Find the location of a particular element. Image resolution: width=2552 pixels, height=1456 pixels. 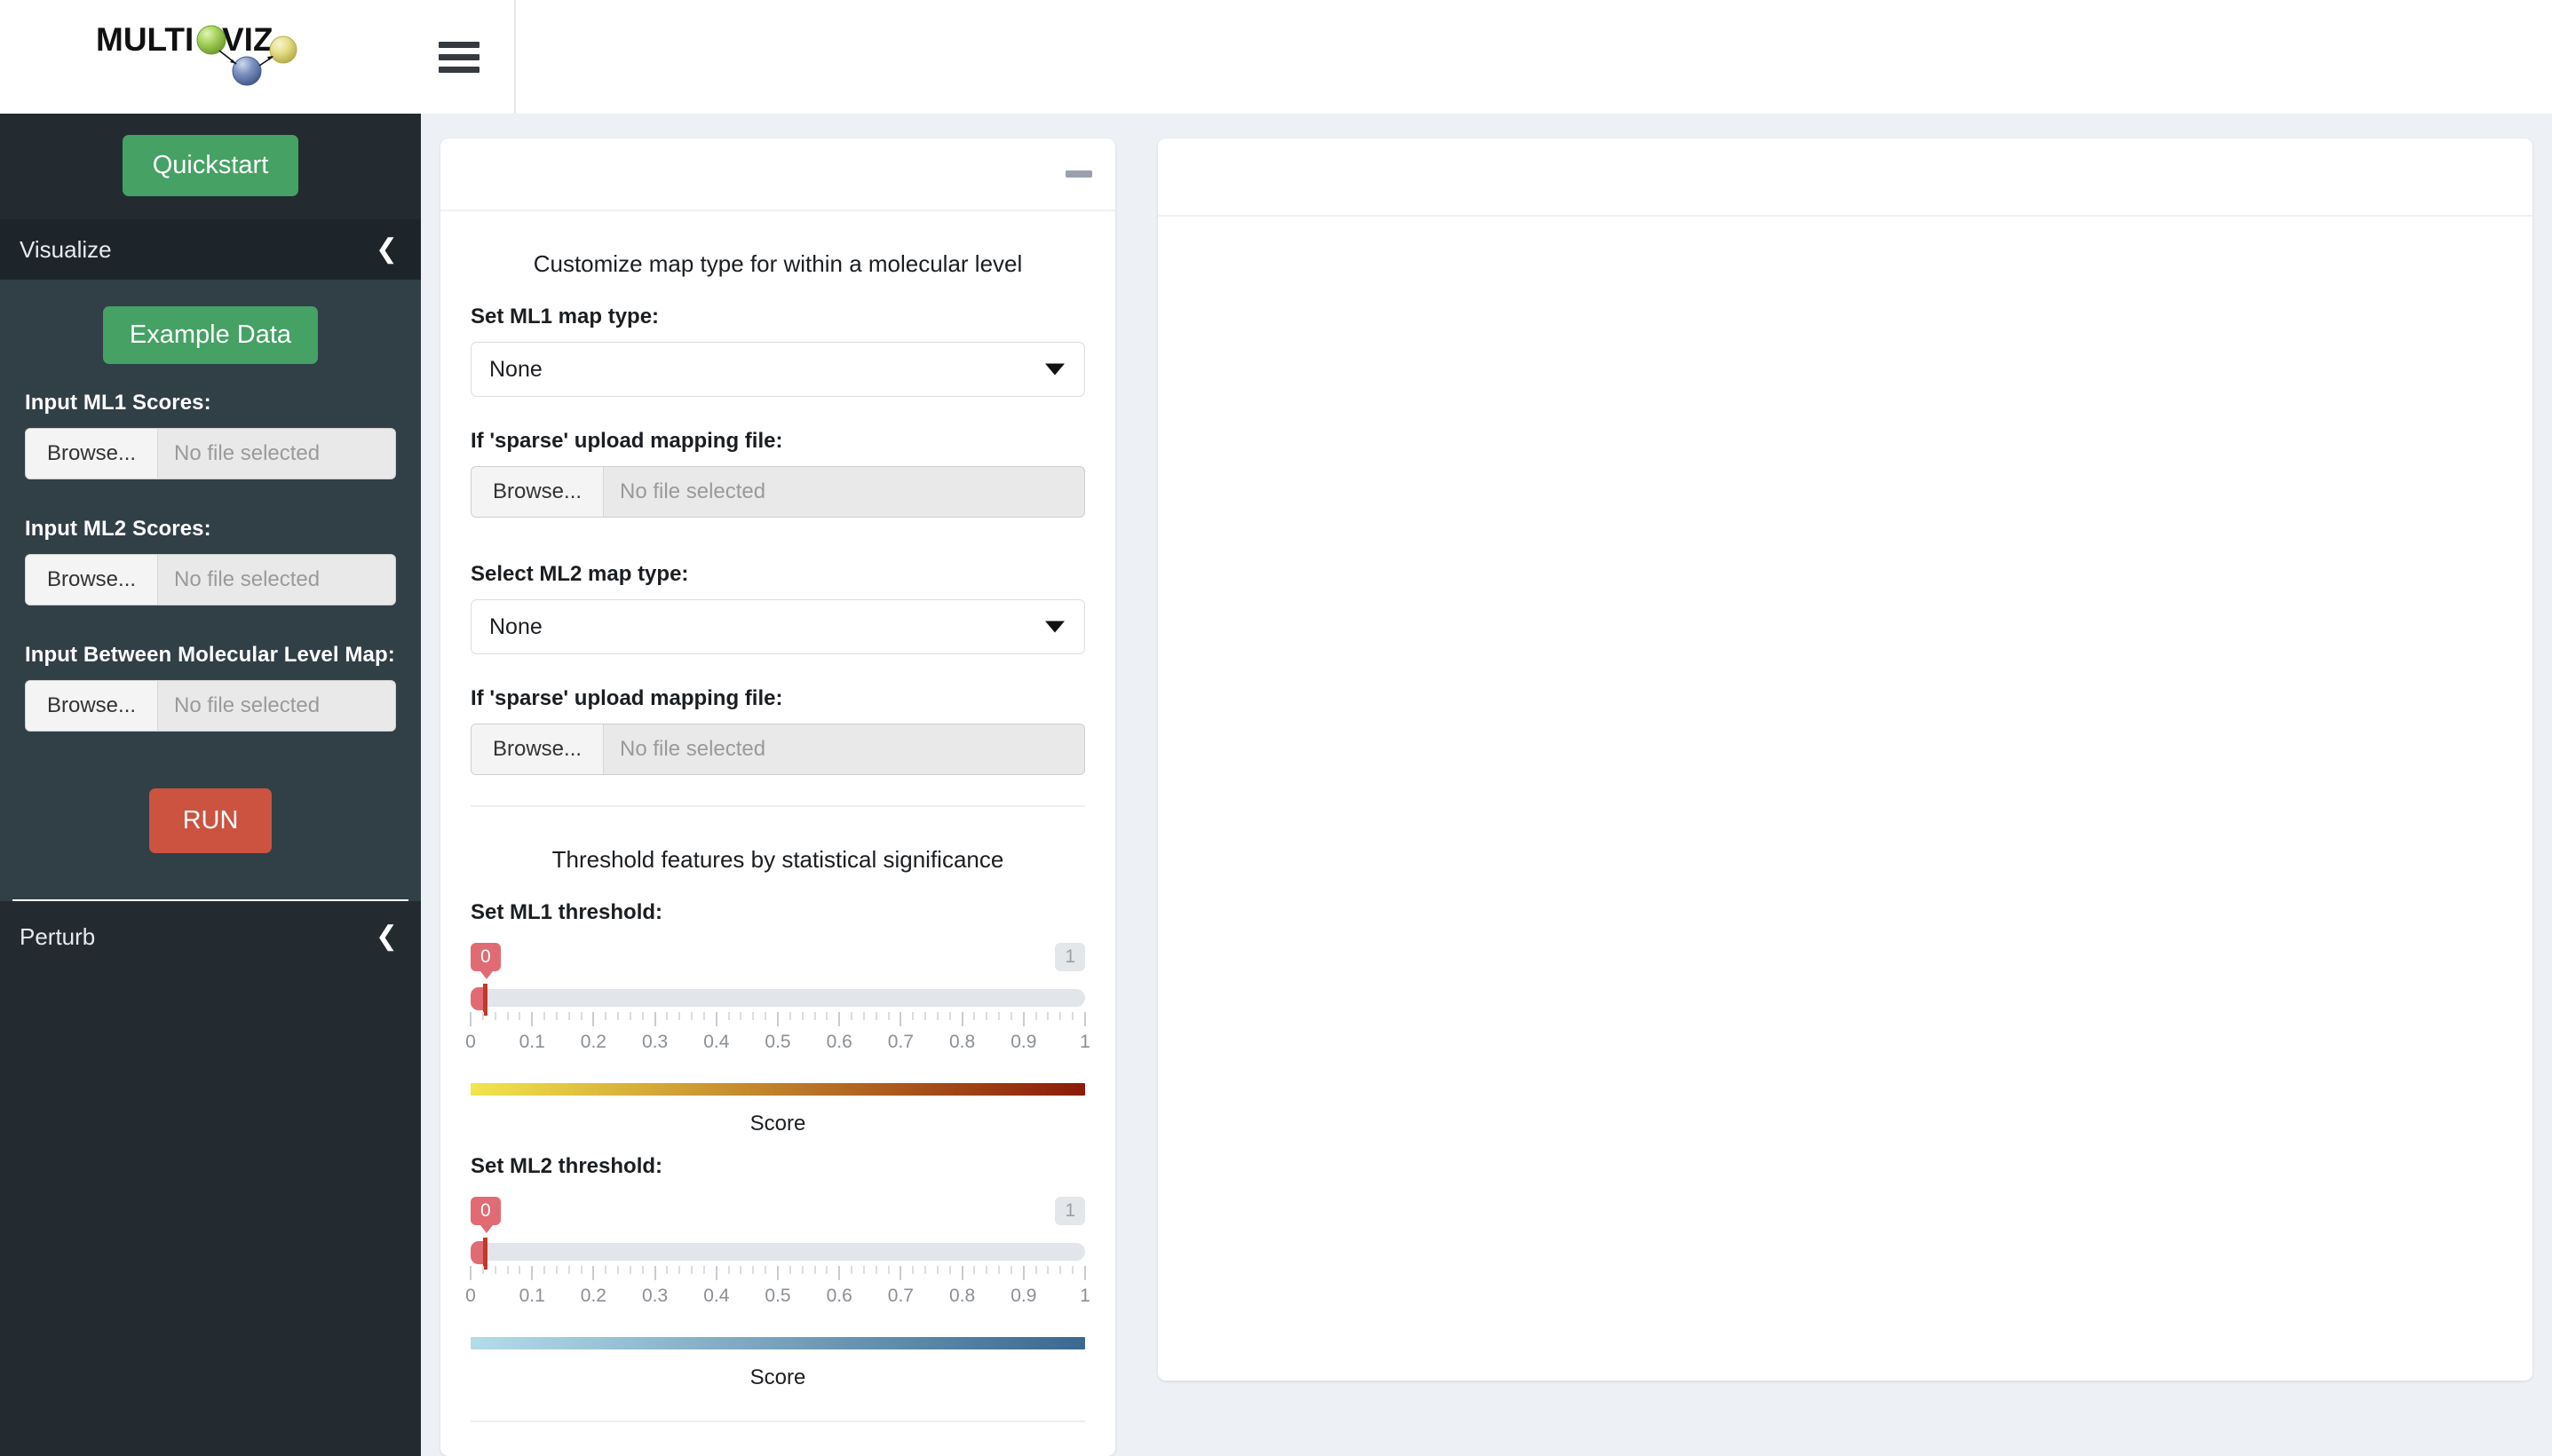

ml2-map-type-label: Select ML2 map type: is located at coordinates (580, 574).